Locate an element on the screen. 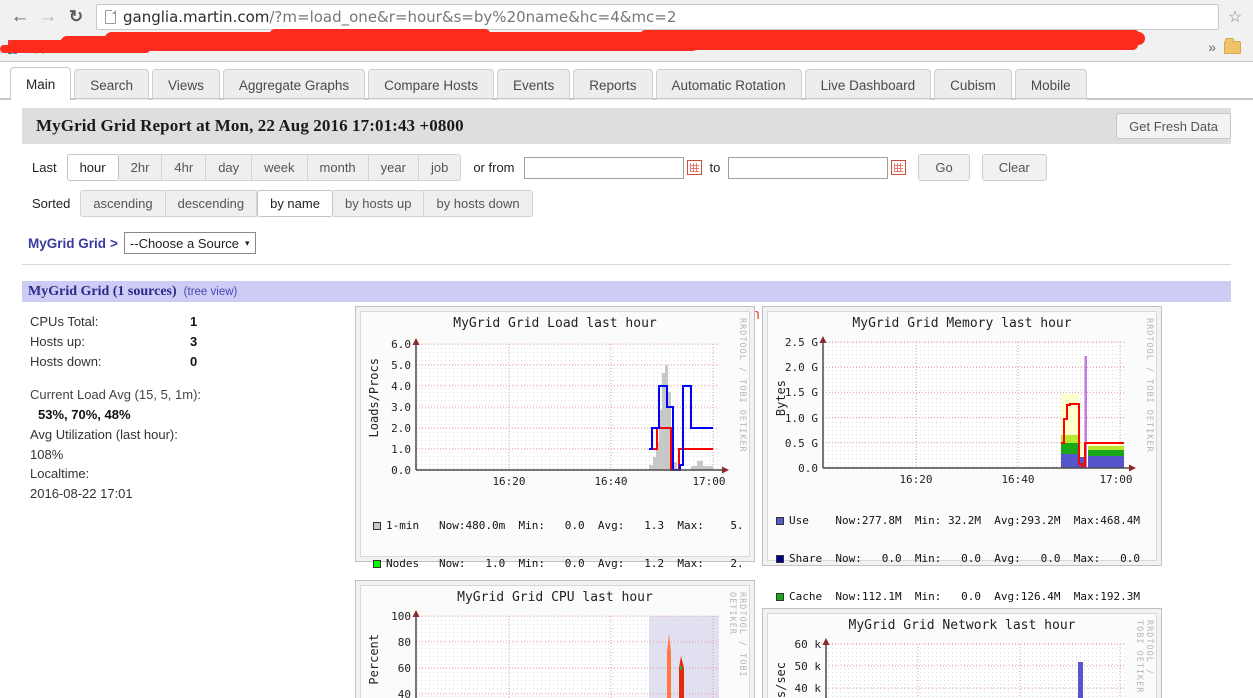 The width and height of the screenshot is (1253, 698). range-2hr-button: 2hr is located at coordinates (140, 167).